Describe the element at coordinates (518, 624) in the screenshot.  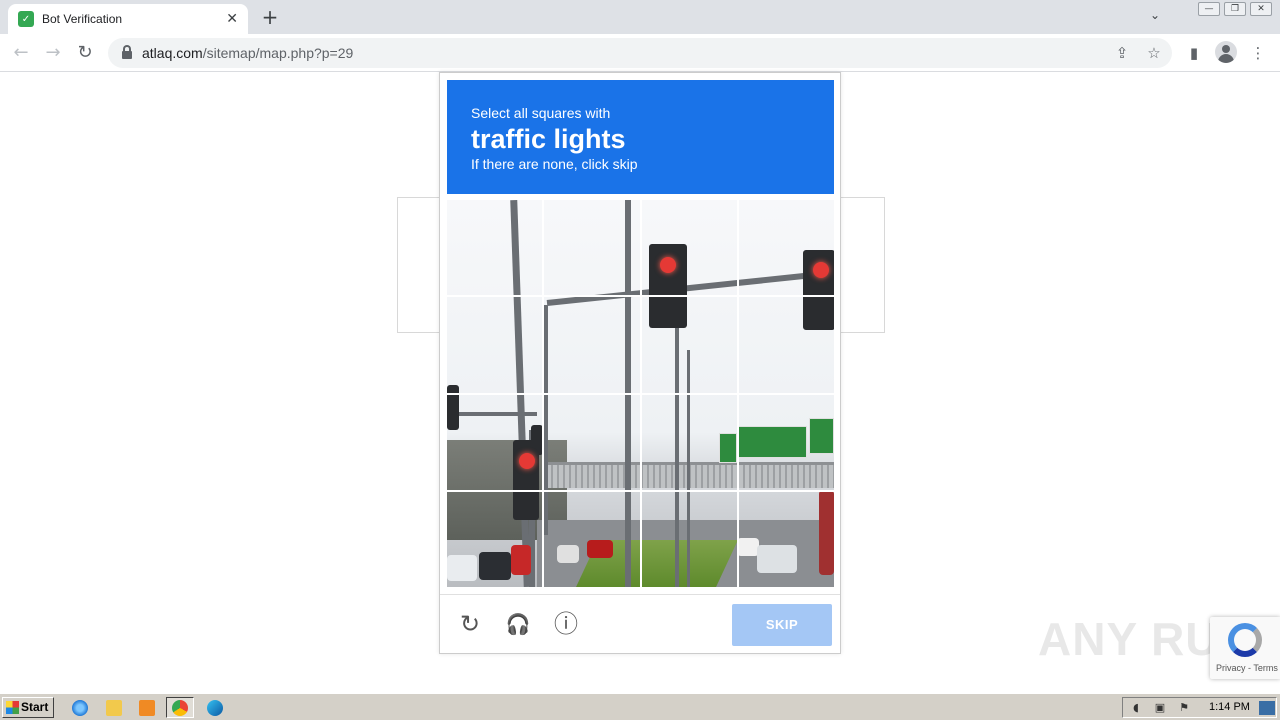
I see `audio-challenge-icon: 🎧` at that location.